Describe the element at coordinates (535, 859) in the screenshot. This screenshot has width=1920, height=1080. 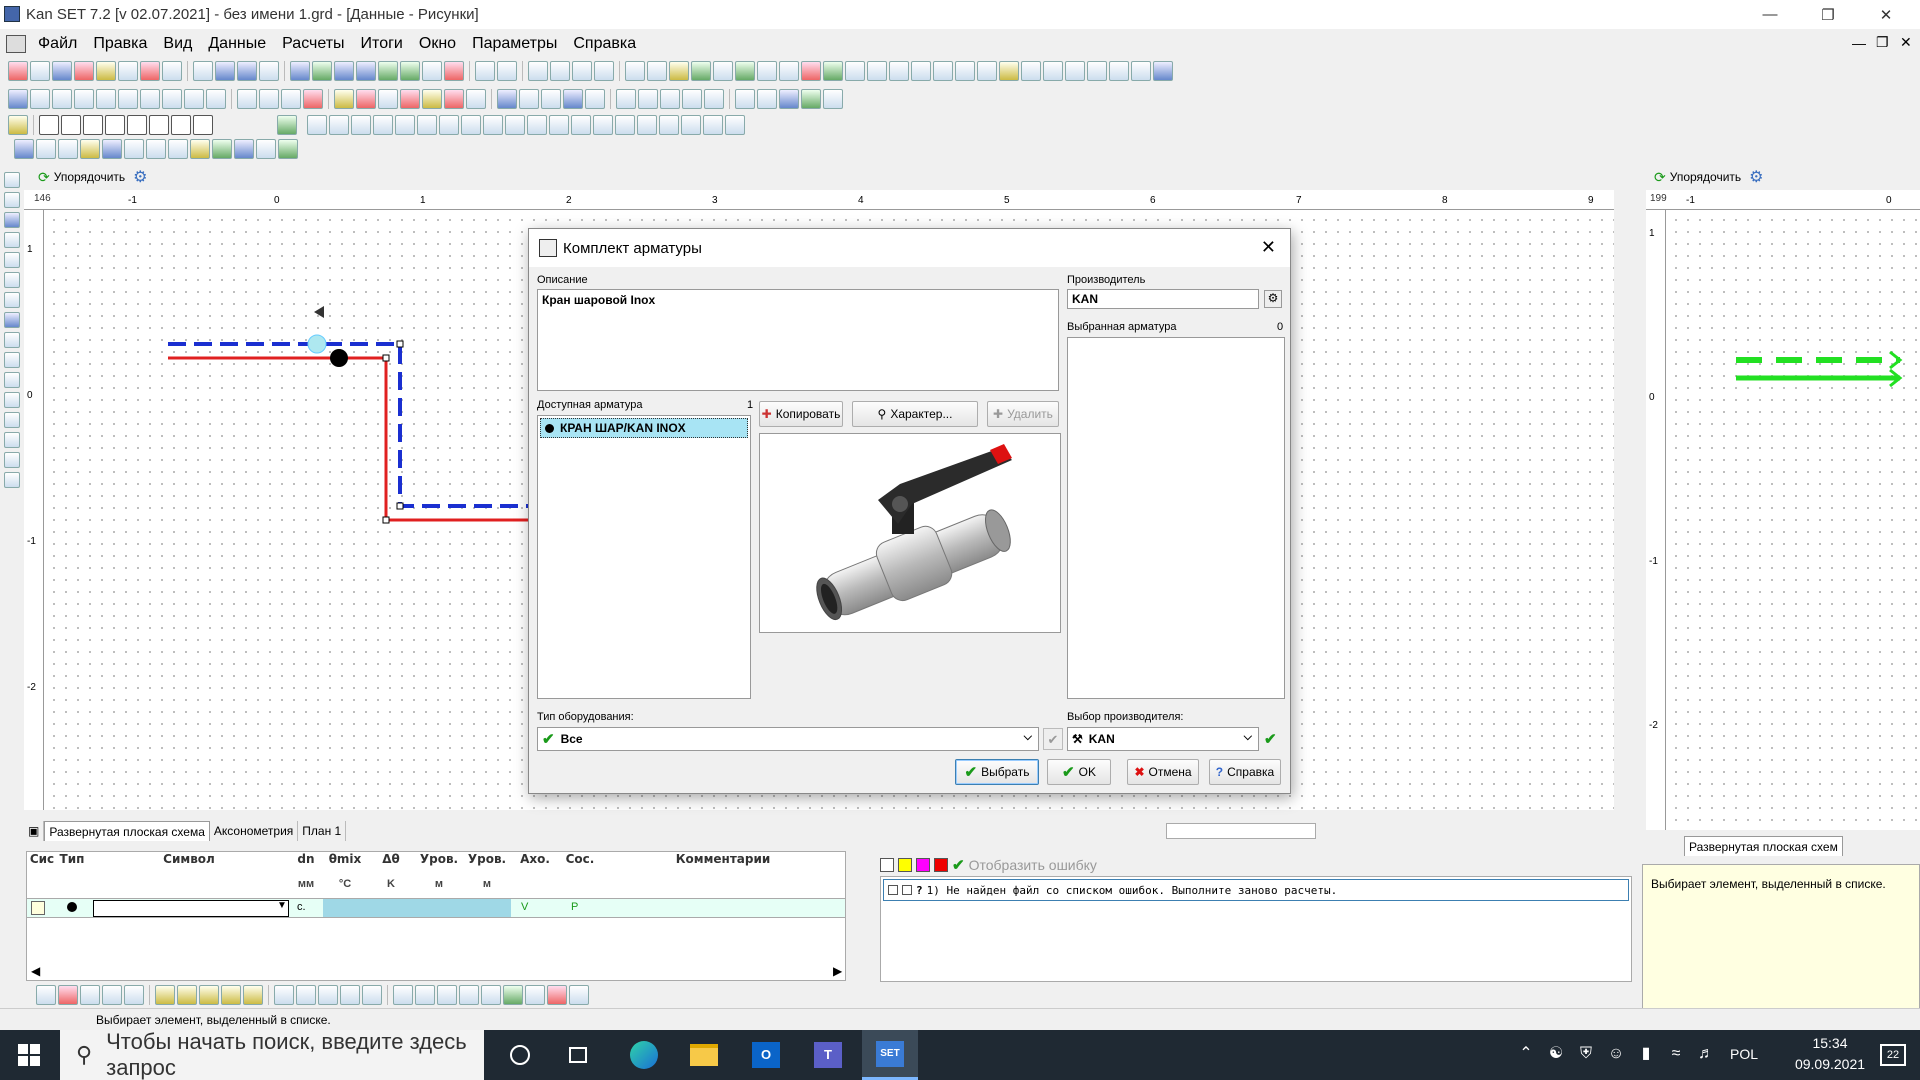
I see `col-header: Ахо.` at that location.